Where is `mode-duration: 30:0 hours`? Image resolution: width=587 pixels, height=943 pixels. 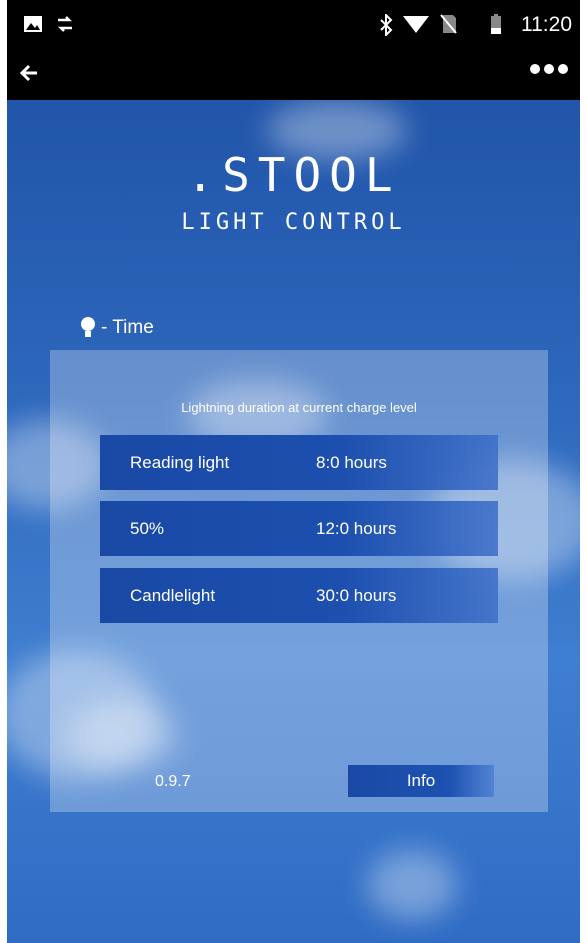
mode-duration: 30:0 hours is located at coordinates (356, 595).